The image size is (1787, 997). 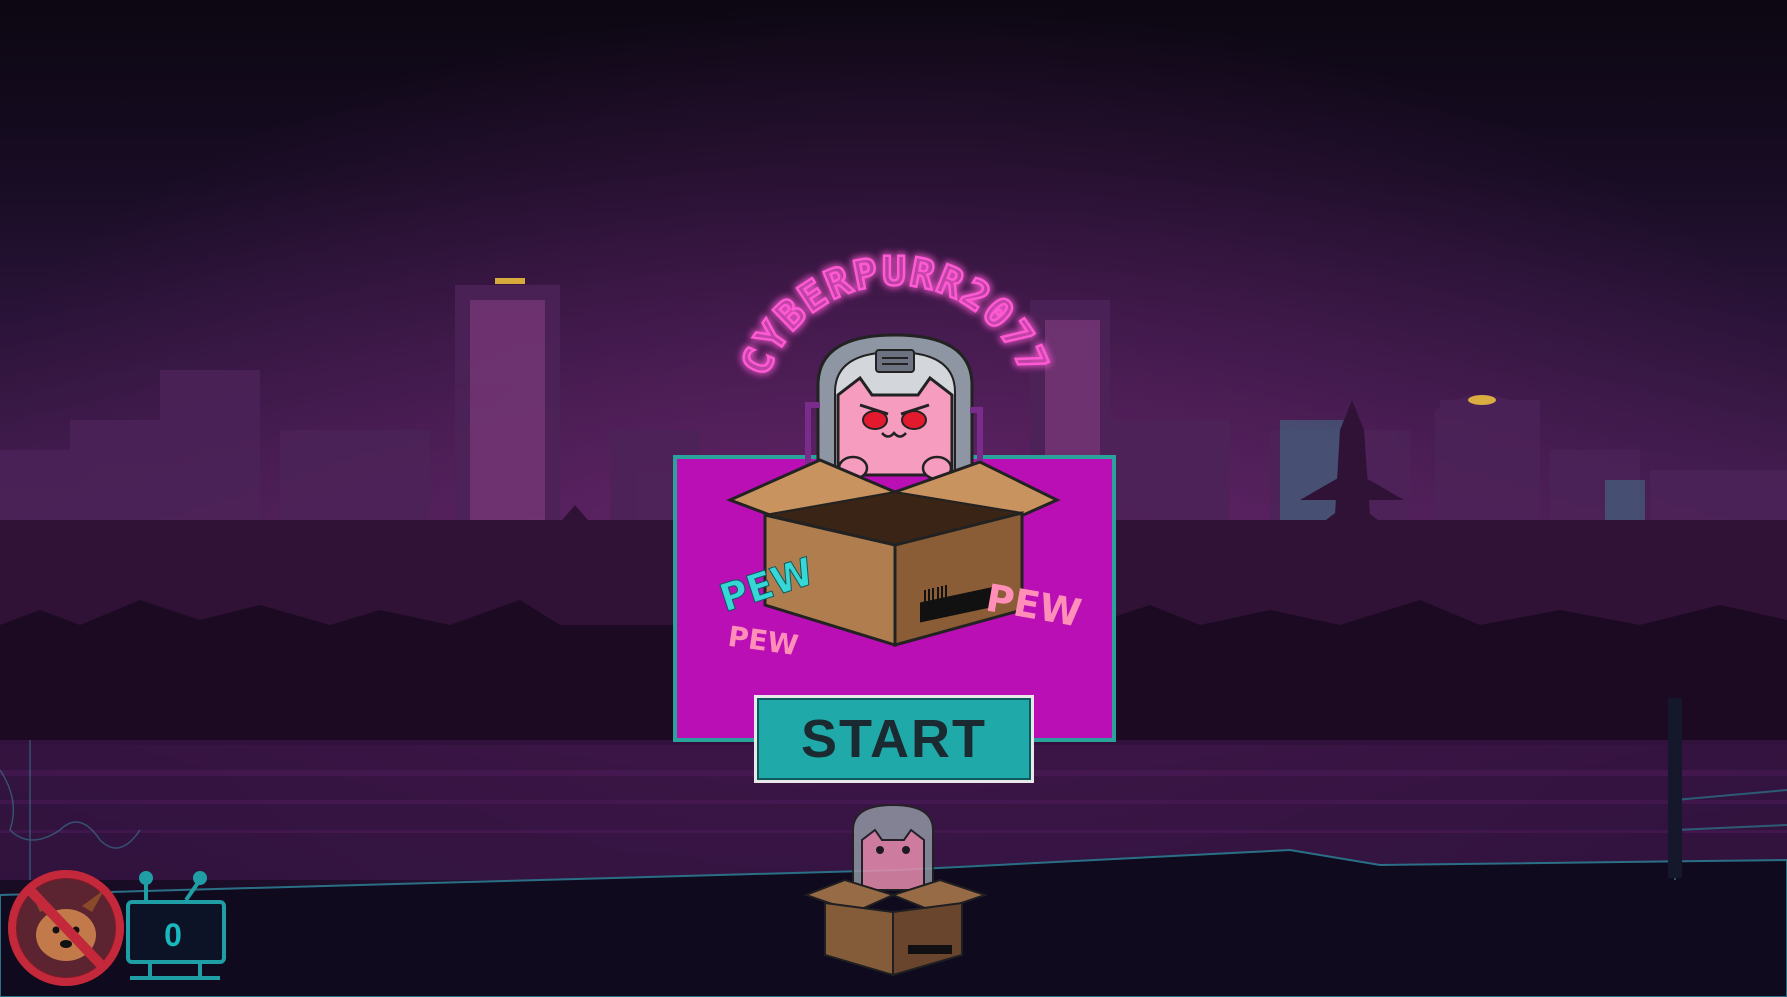 I want to click on start-button: START, so click(x=894, y=739).